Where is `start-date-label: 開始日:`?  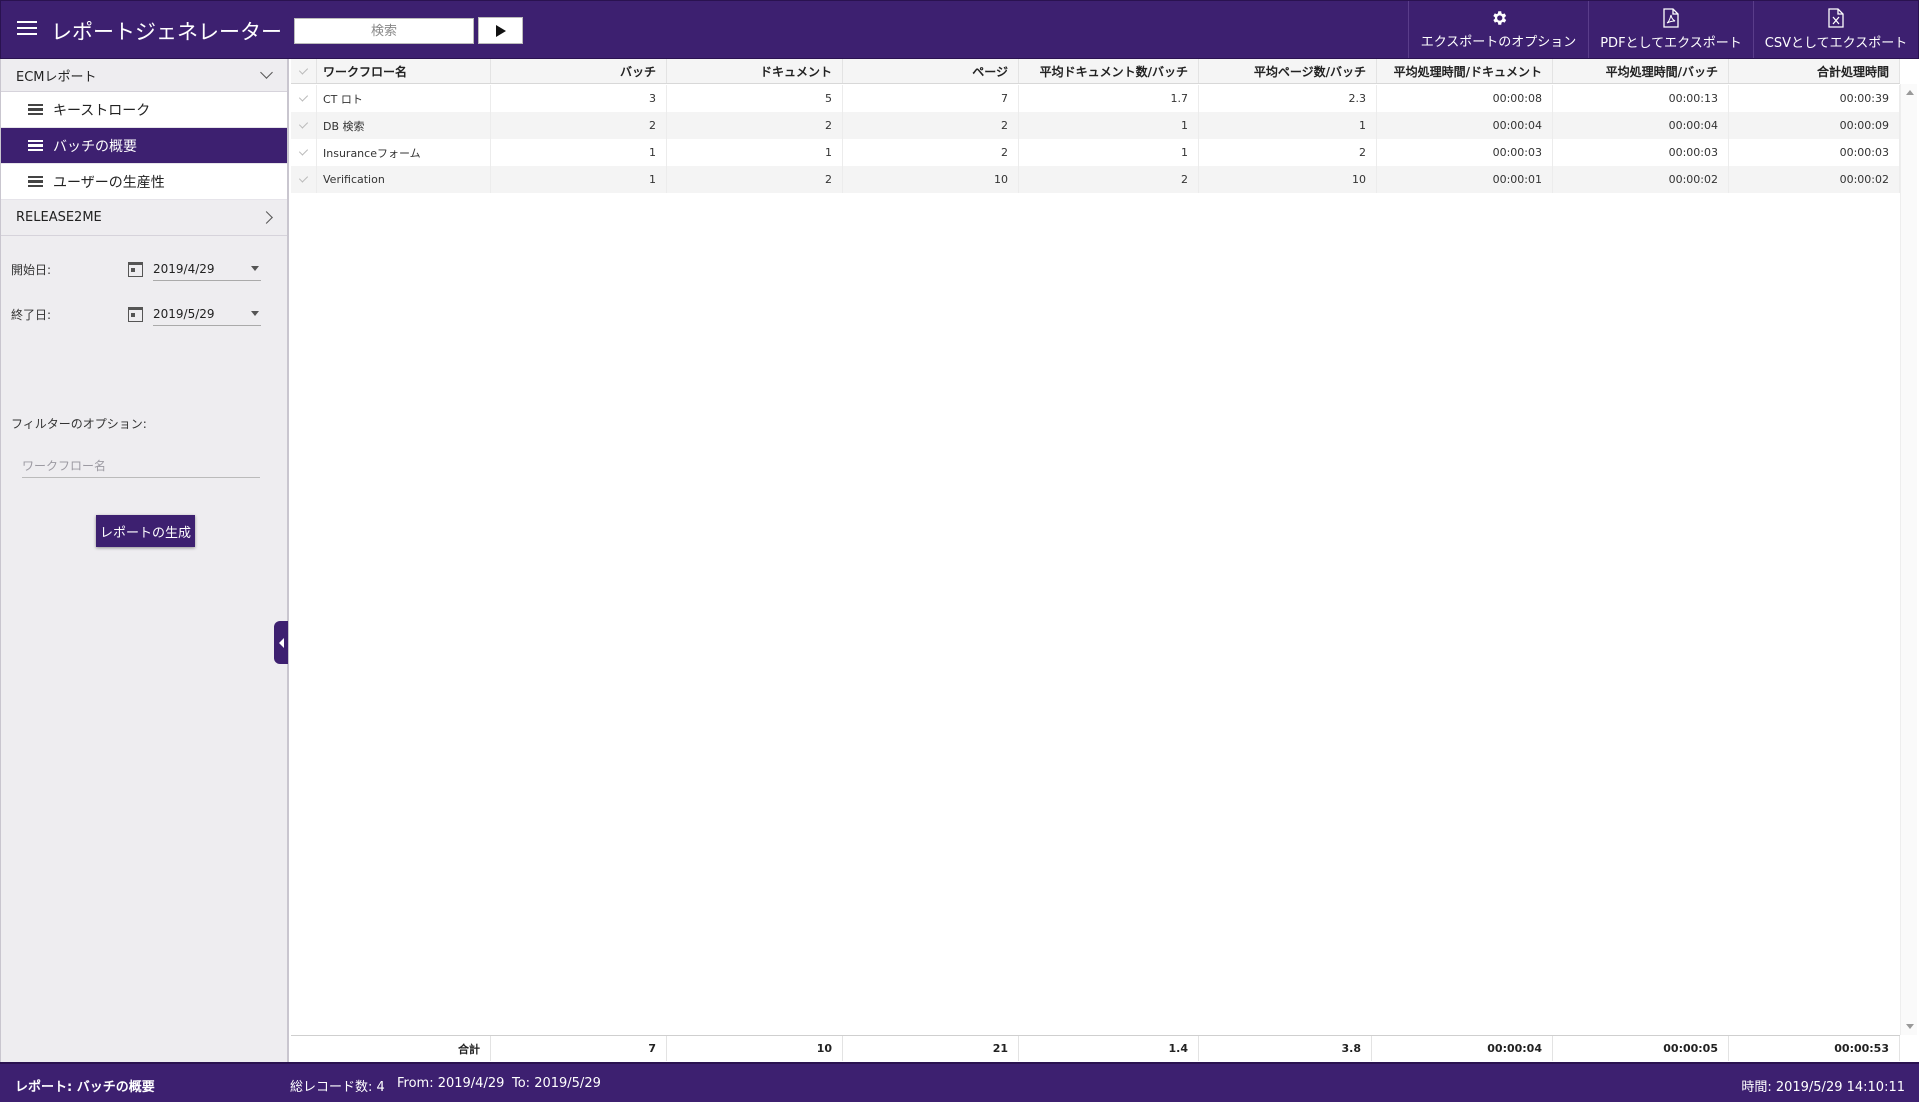 start-date-label: 開始日: is located at coordinates (31, 269).